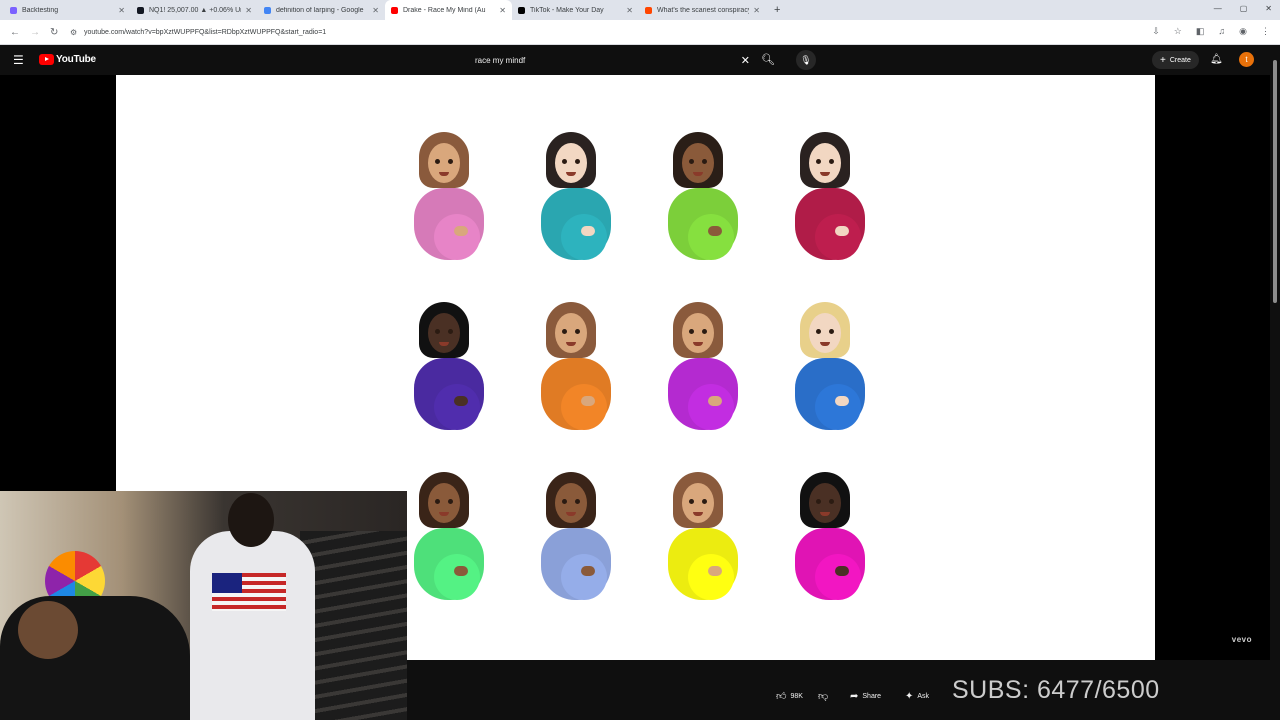 Image resolution: width=1280 pixels, height=720 pixels. I want to click on browser-tab: What's the scariest conspiracy ✕, so click(702, 10).